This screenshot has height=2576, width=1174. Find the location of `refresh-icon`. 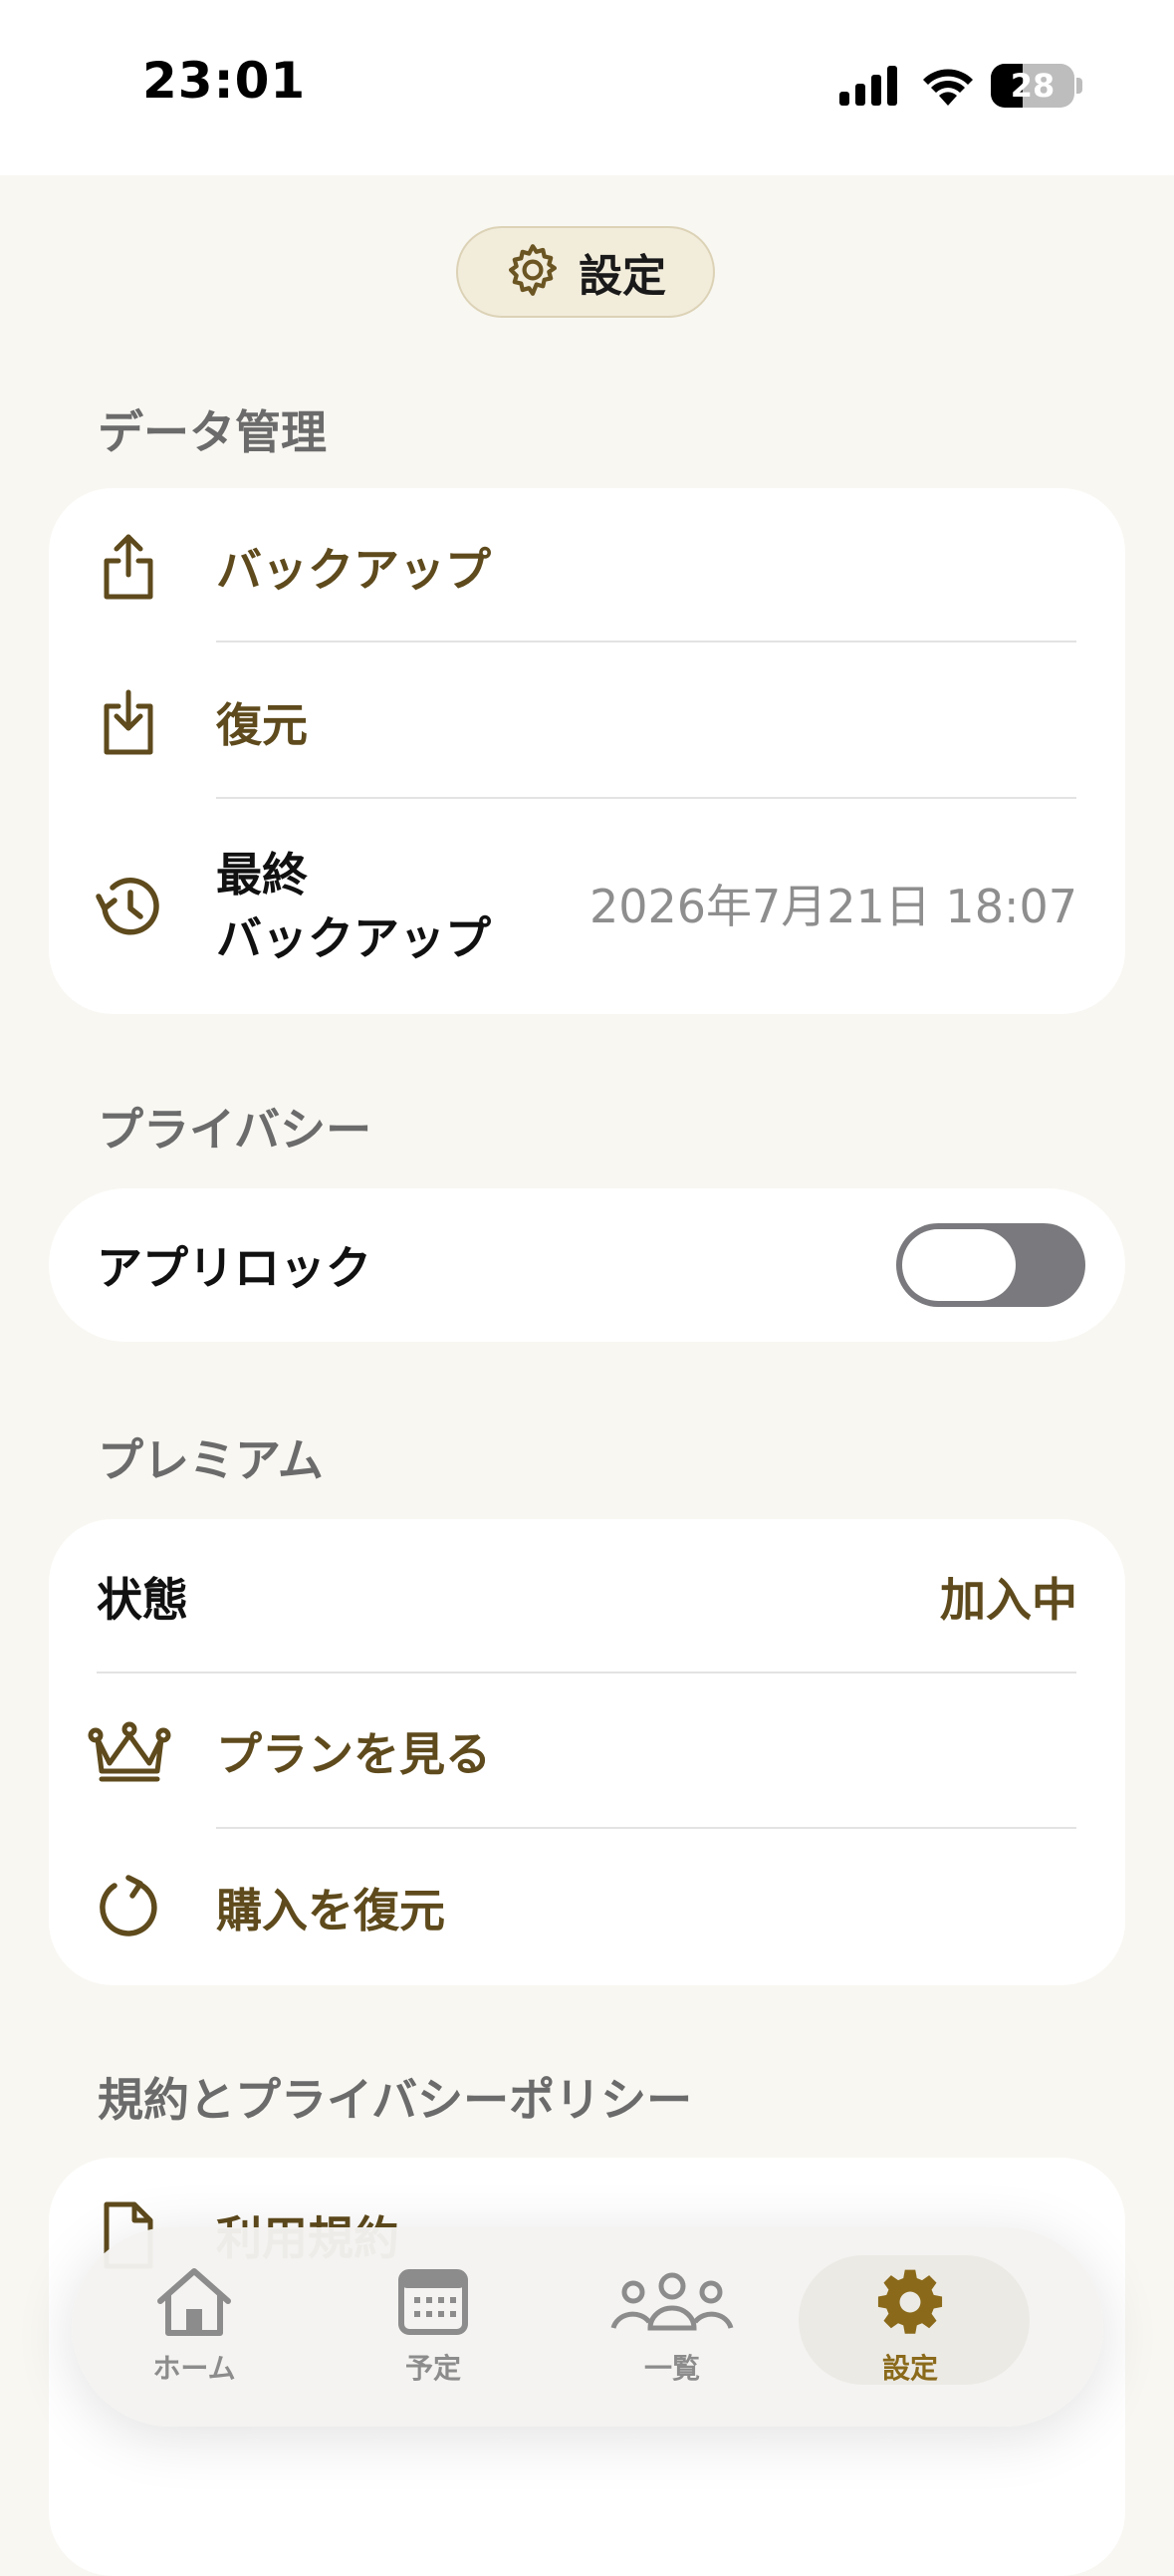

refresh-icon is located at coordinates (128, 1907).